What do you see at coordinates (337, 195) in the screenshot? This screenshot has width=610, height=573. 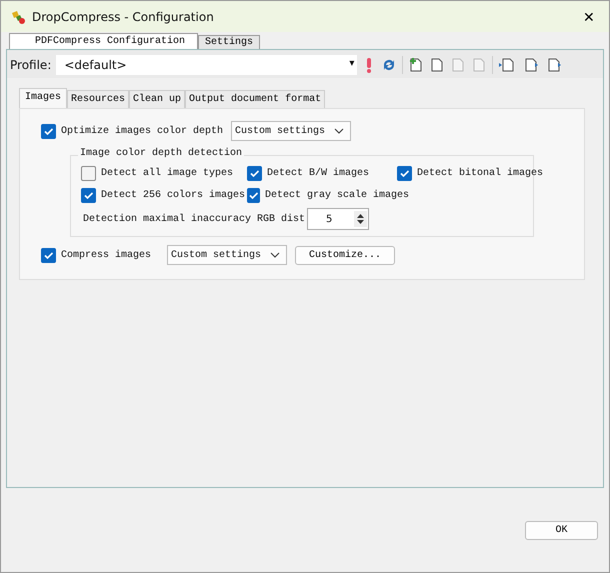 I see `checkbox-label: Detect gray scale images` at bounding box center [337, 195].